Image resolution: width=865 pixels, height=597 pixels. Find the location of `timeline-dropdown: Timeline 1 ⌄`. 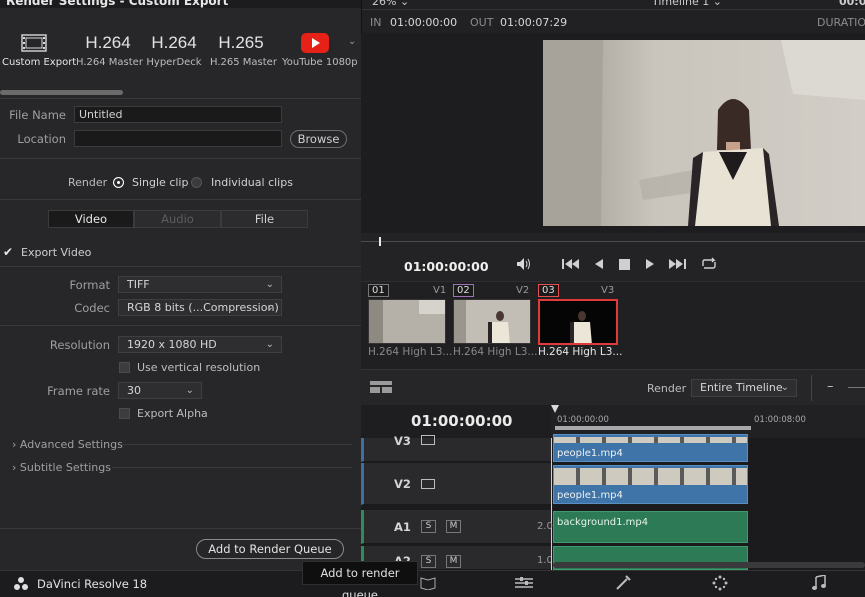

timeline-dropdown: Timeline 1 ⌄ is located at coordinates (687, 4).